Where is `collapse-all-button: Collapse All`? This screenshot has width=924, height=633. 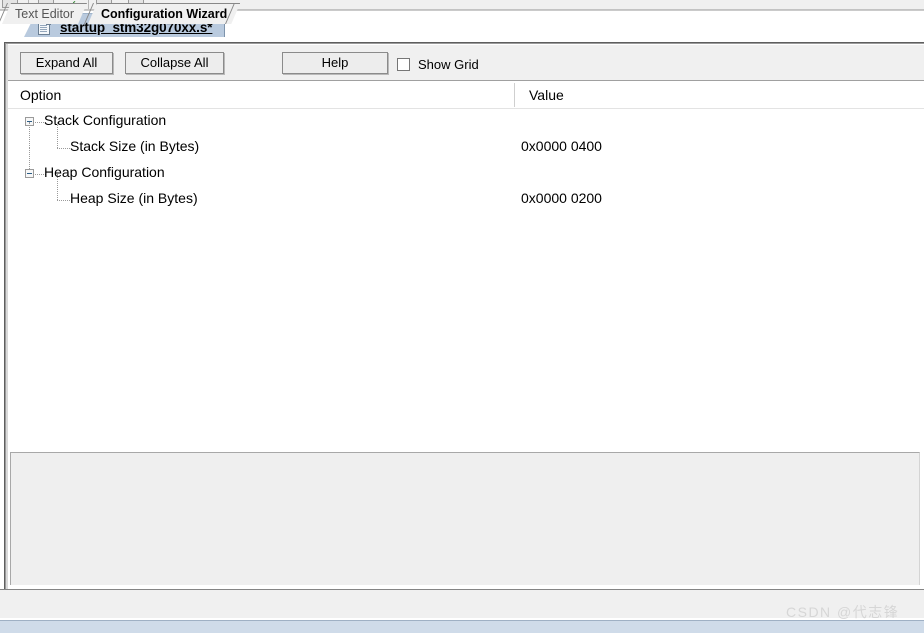 collapse-all-button: Collapse All is located at coordinates (174, 63).